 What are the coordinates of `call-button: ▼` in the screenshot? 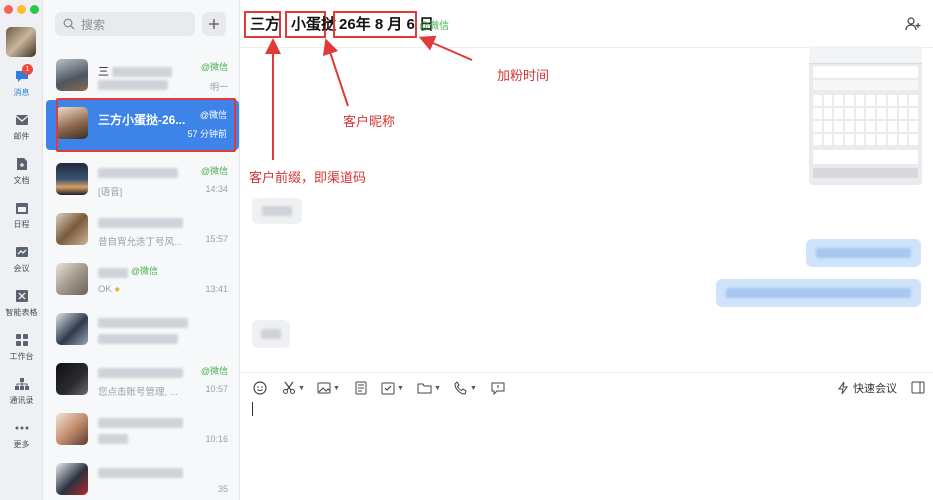 It's located at (465, 388).